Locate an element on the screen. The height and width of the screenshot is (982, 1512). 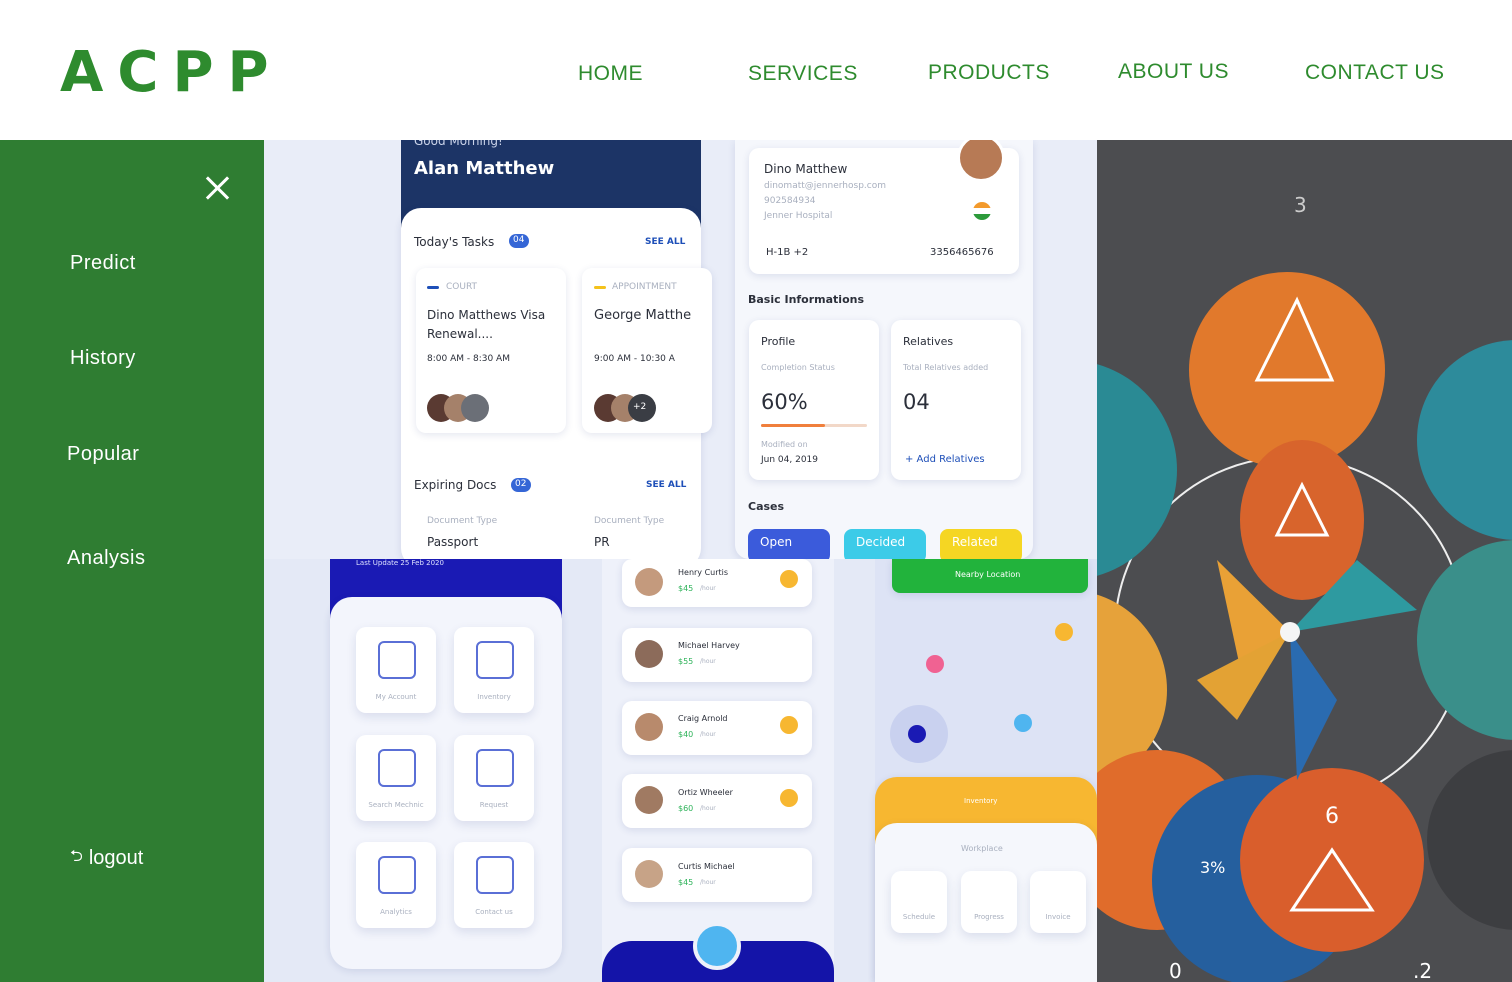
flag-icon is located at coordinates (982, 211).